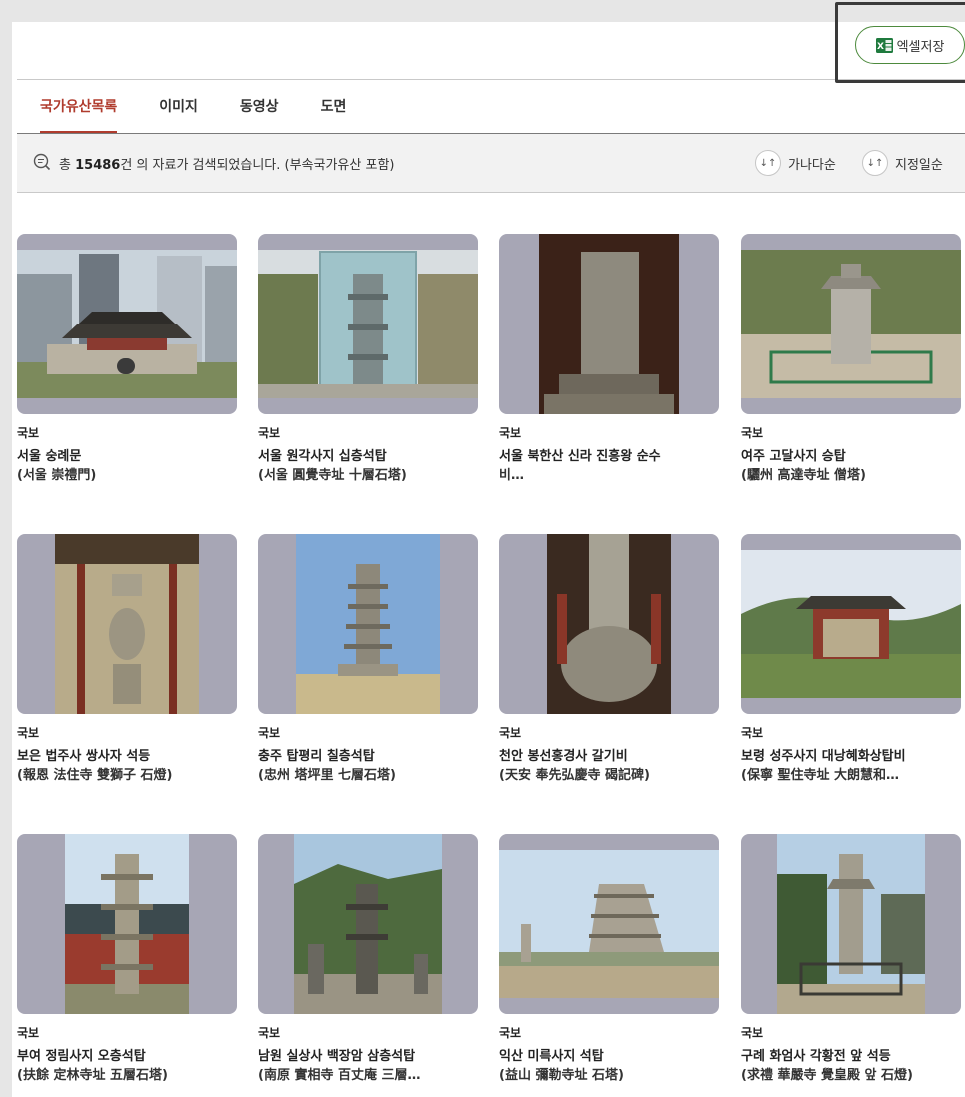 The width and height of the screenshot is (965, 1097). I want to click on tab-images: 이미지, so click(178, 110).